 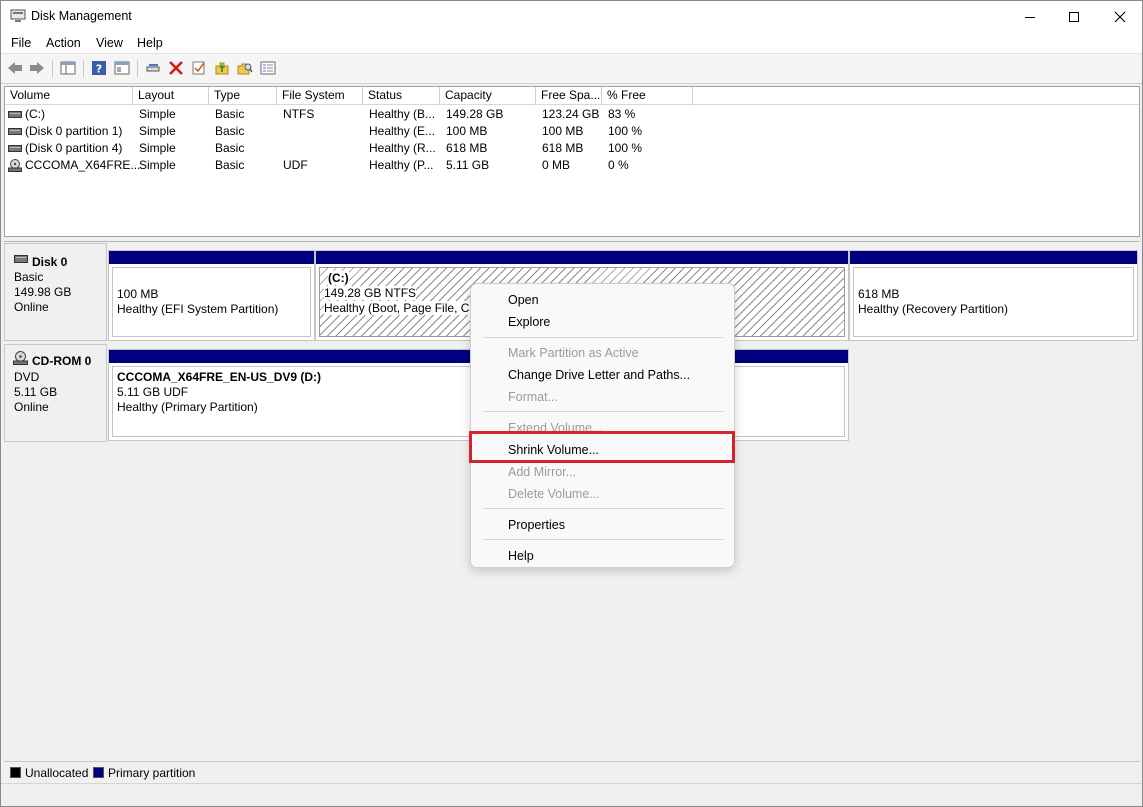 I want to click on partition-efi: 100 MB Healthy (EFI System Partition), so click(x=211, y=295).